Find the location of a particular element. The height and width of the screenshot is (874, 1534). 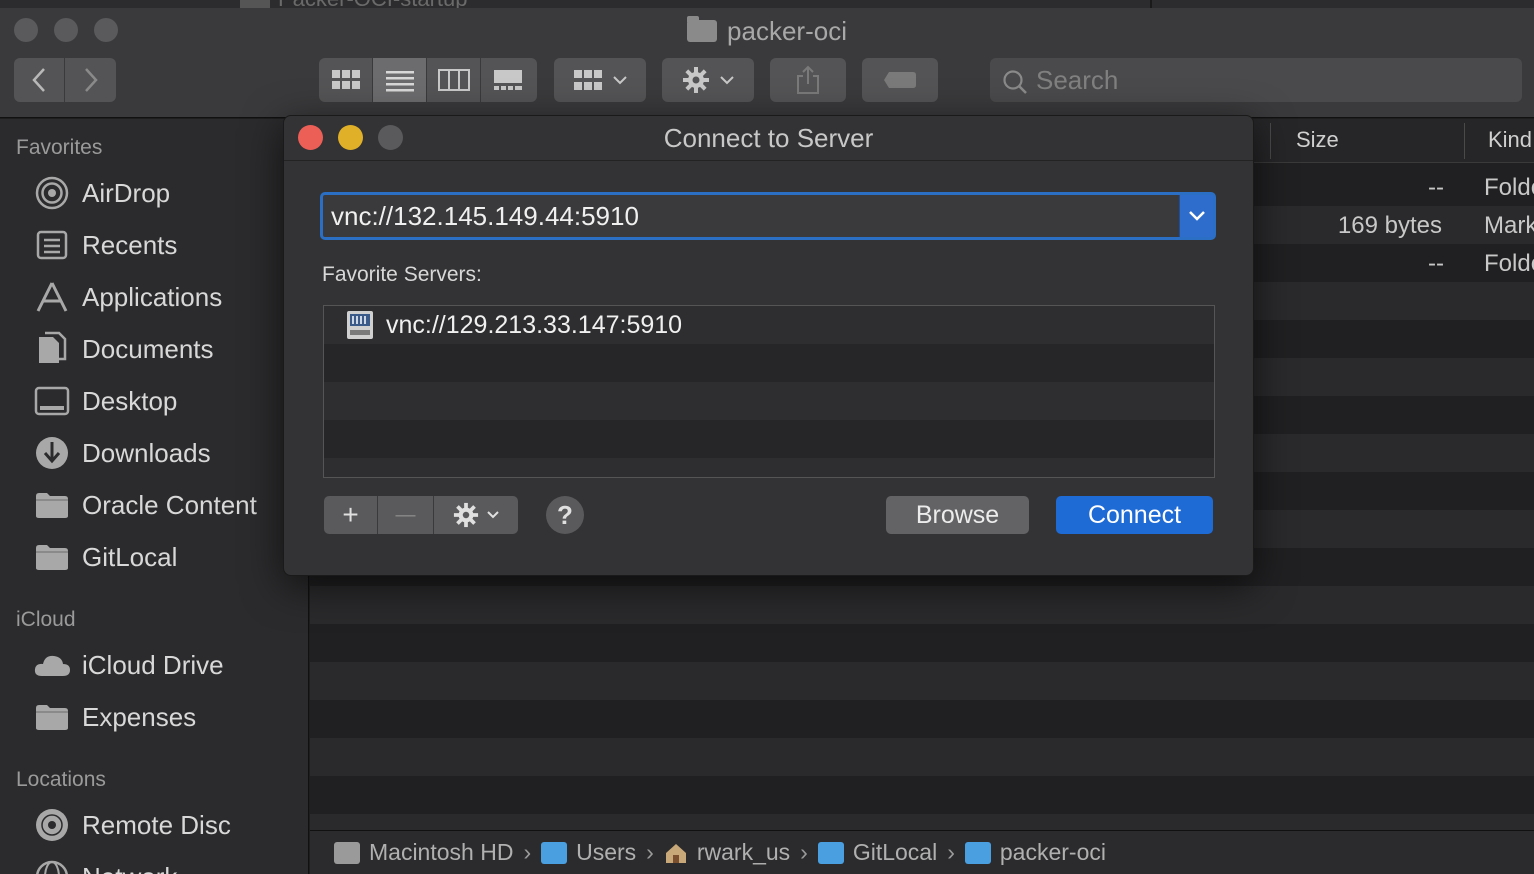

browse-button: Browse is located at coordinates (957, 515).